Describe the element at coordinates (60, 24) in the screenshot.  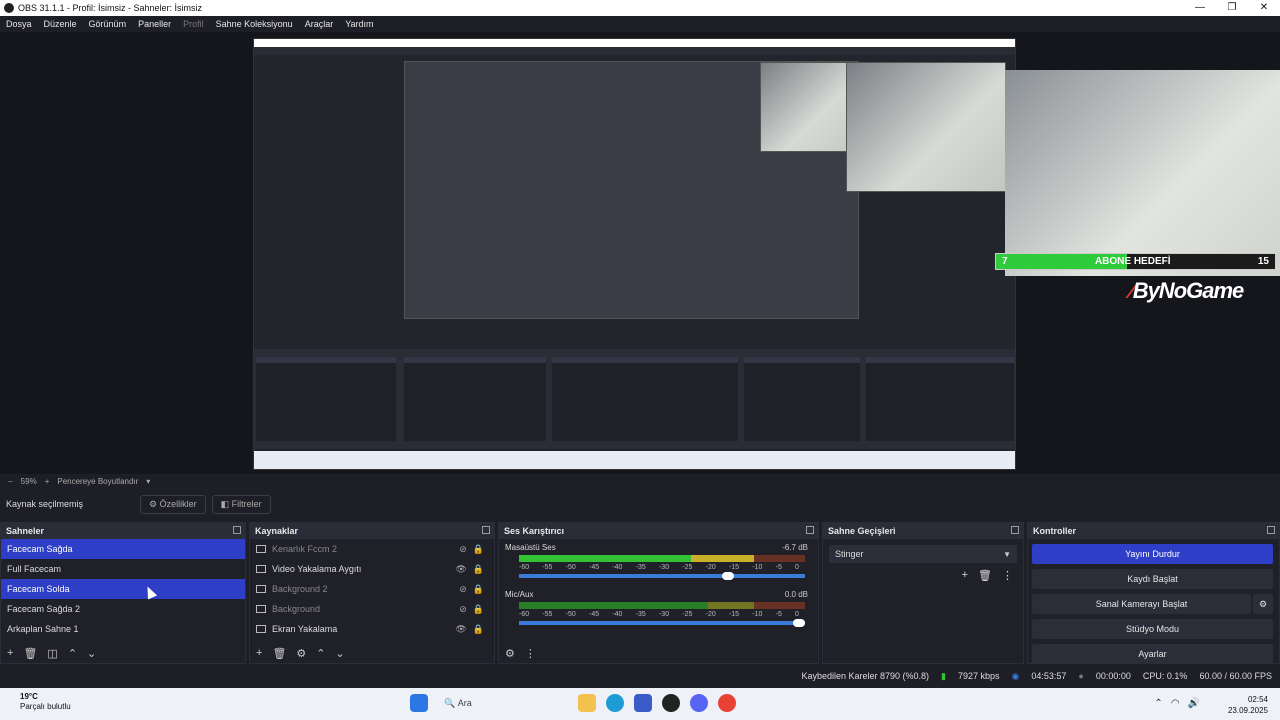
I see `menu-edit: Düzenle` at that location.